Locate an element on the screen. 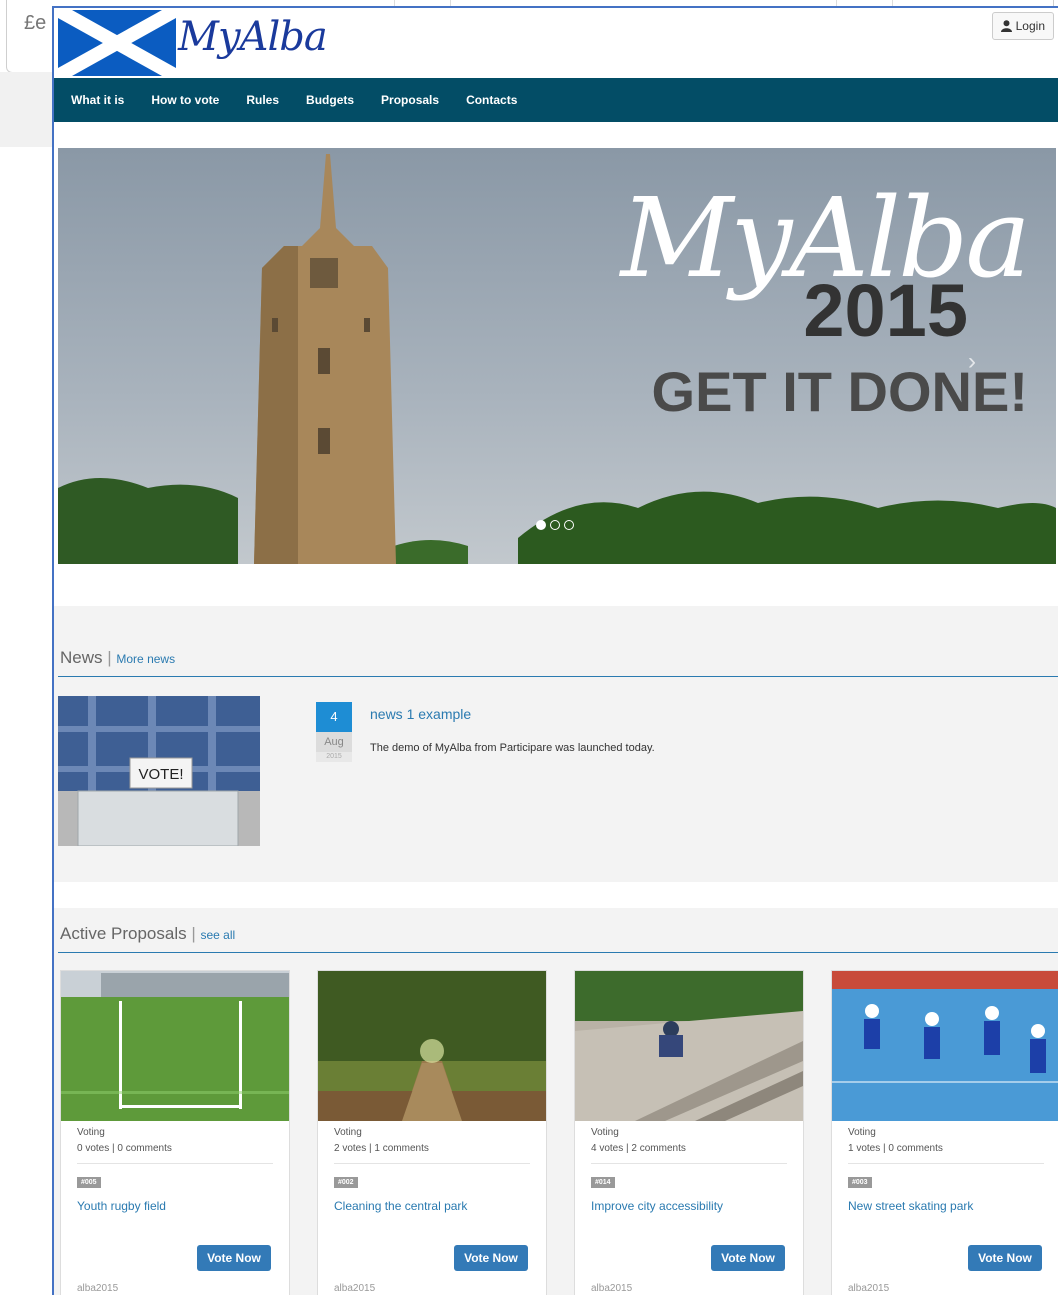 The height and width of the screenshot is (1295, 1058). news-image: VOTE! is located at coordinates (159, 771).